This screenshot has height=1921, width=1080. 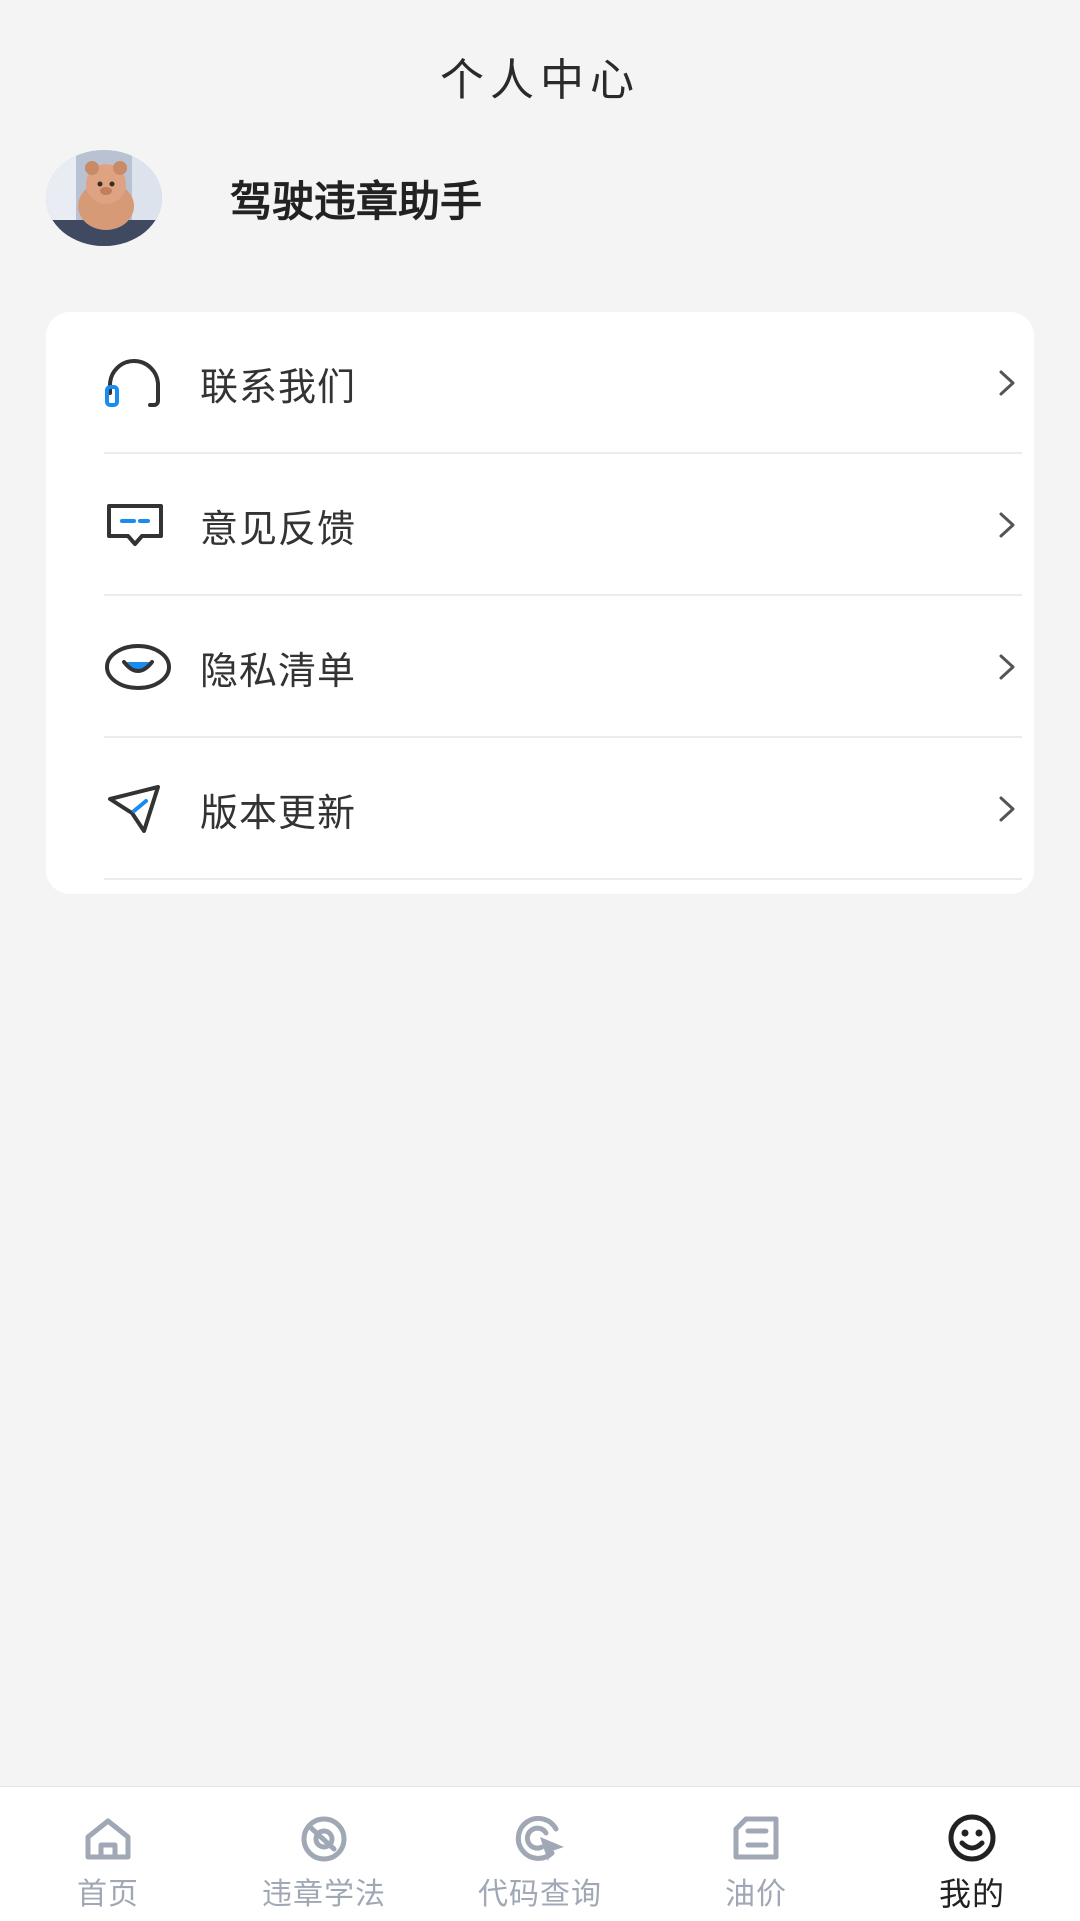 I want to click on menu-item-privacy-list: 隐私清单, so click(x=563, y=667).